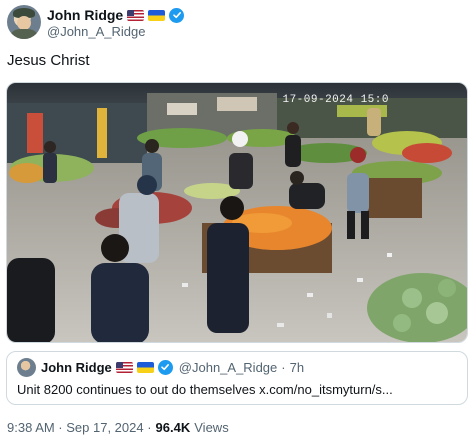 This screenshot has width=474, height=441. What do you see at coordinates (211, 427) in the screenshot?
I see `views-label: Views` at bounding box center [211, 427].